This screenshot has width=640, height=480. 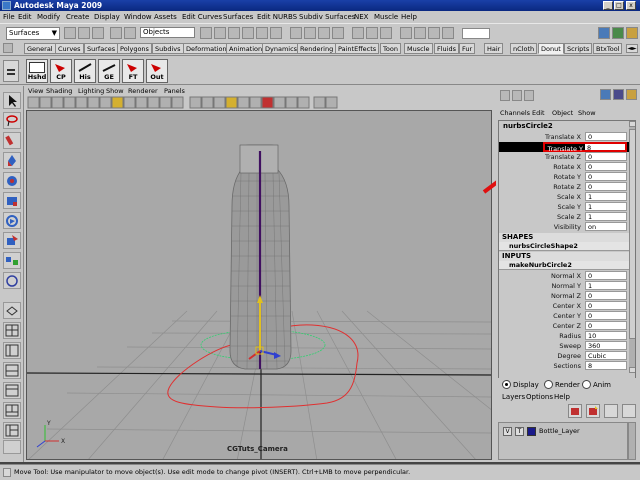 What do you see at coordinates (310, 33) in the screenshot?
I see `snap-curve-icon` at bounding box center [310, 33].